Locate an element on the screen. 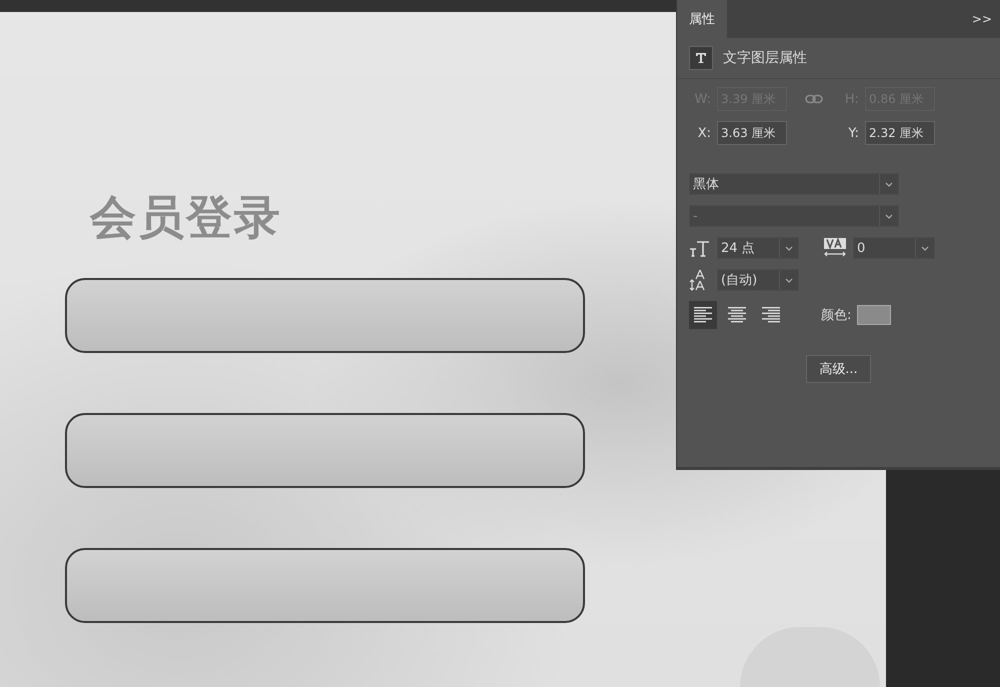 The image size is (1000, 687). align-left-button is located at coordinates (703, 315).